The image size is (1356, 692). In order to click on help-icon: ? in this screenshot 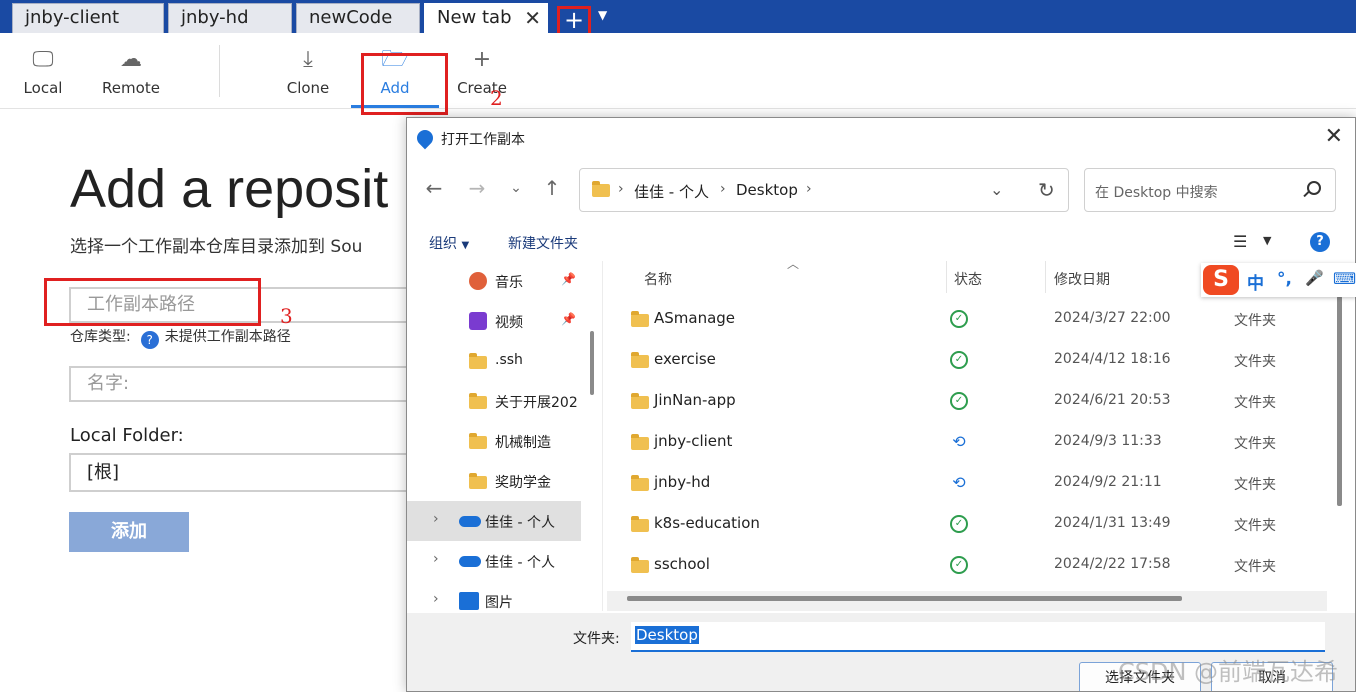, I will do `click(1320, 242)`.